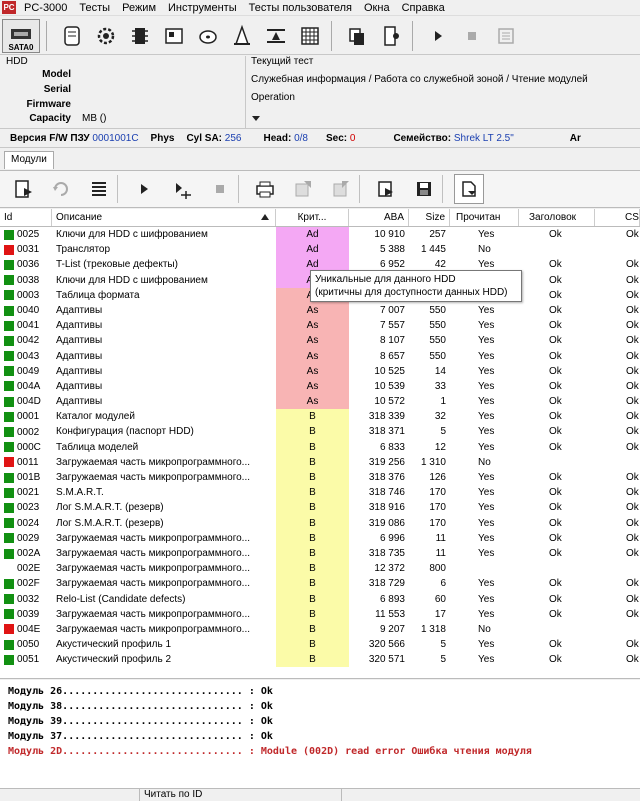 The width and height of the screenshot is (640, 801). Describe the element at coordinates (486, 310) in the screenshot. I see `cell-read: Yes` at that location.